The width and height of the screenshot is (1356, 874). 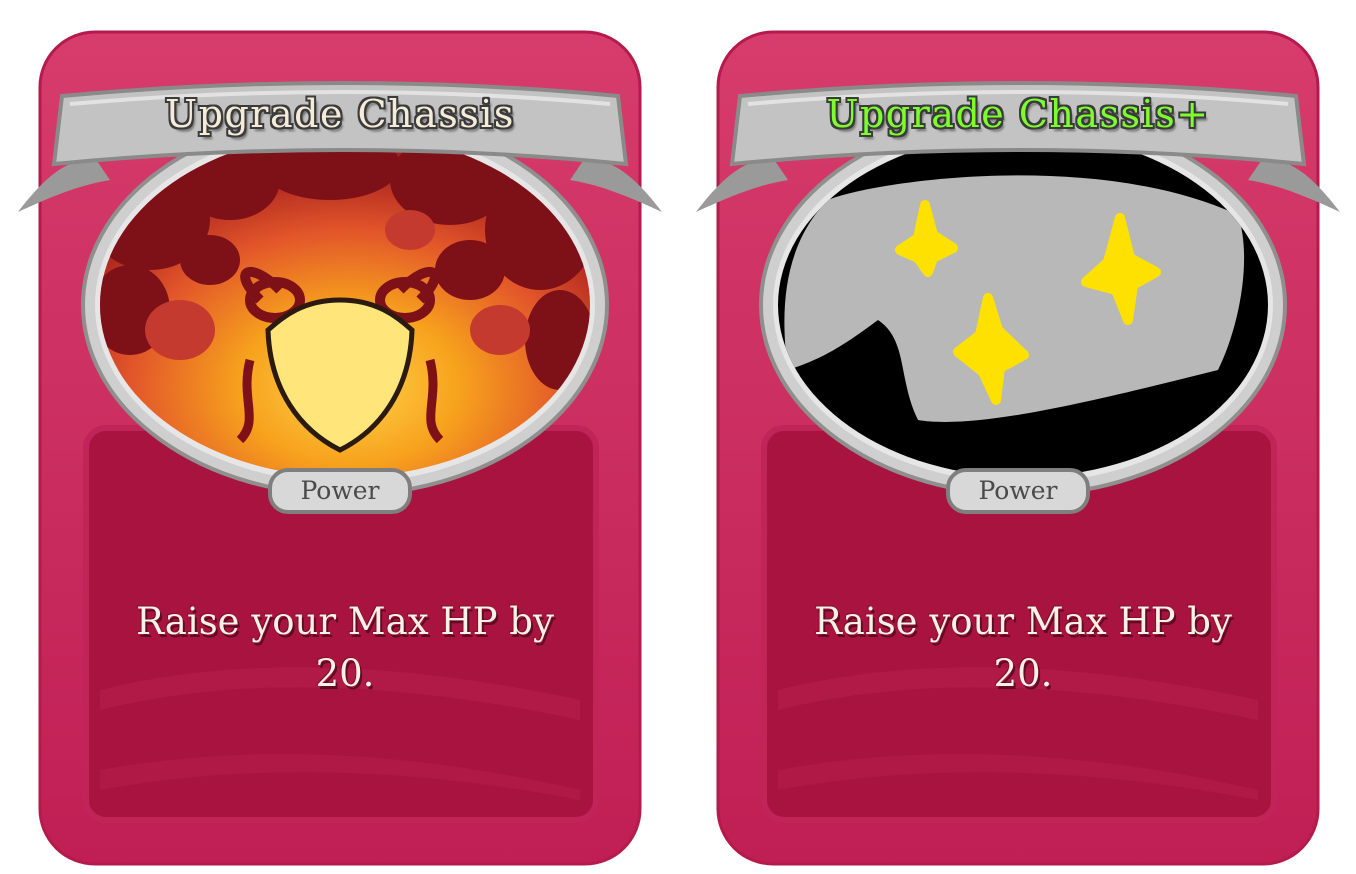 What do you see at coordinates (340, 114) in the screenshot?
I see `card-title: Upgrade Chassis` at bounding box center [340, 114].